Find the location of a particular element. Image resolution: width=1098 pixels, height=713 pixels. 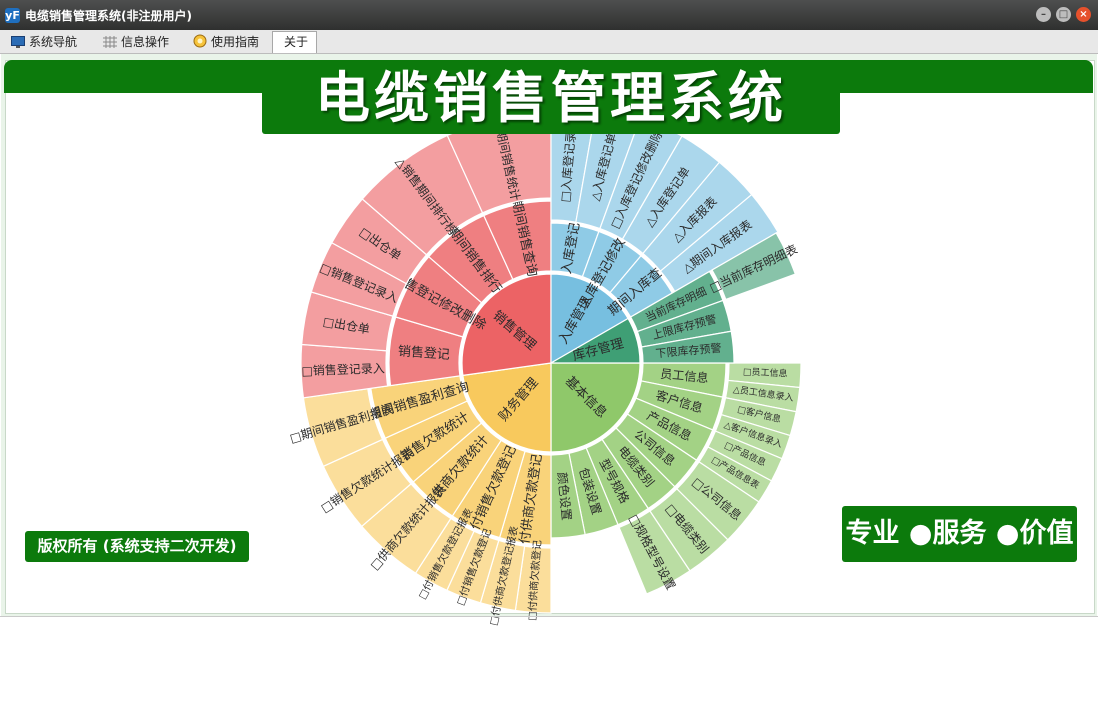

slogan-badge: 专业 ●服务 ●价值 is located at coordinates (959, 534).